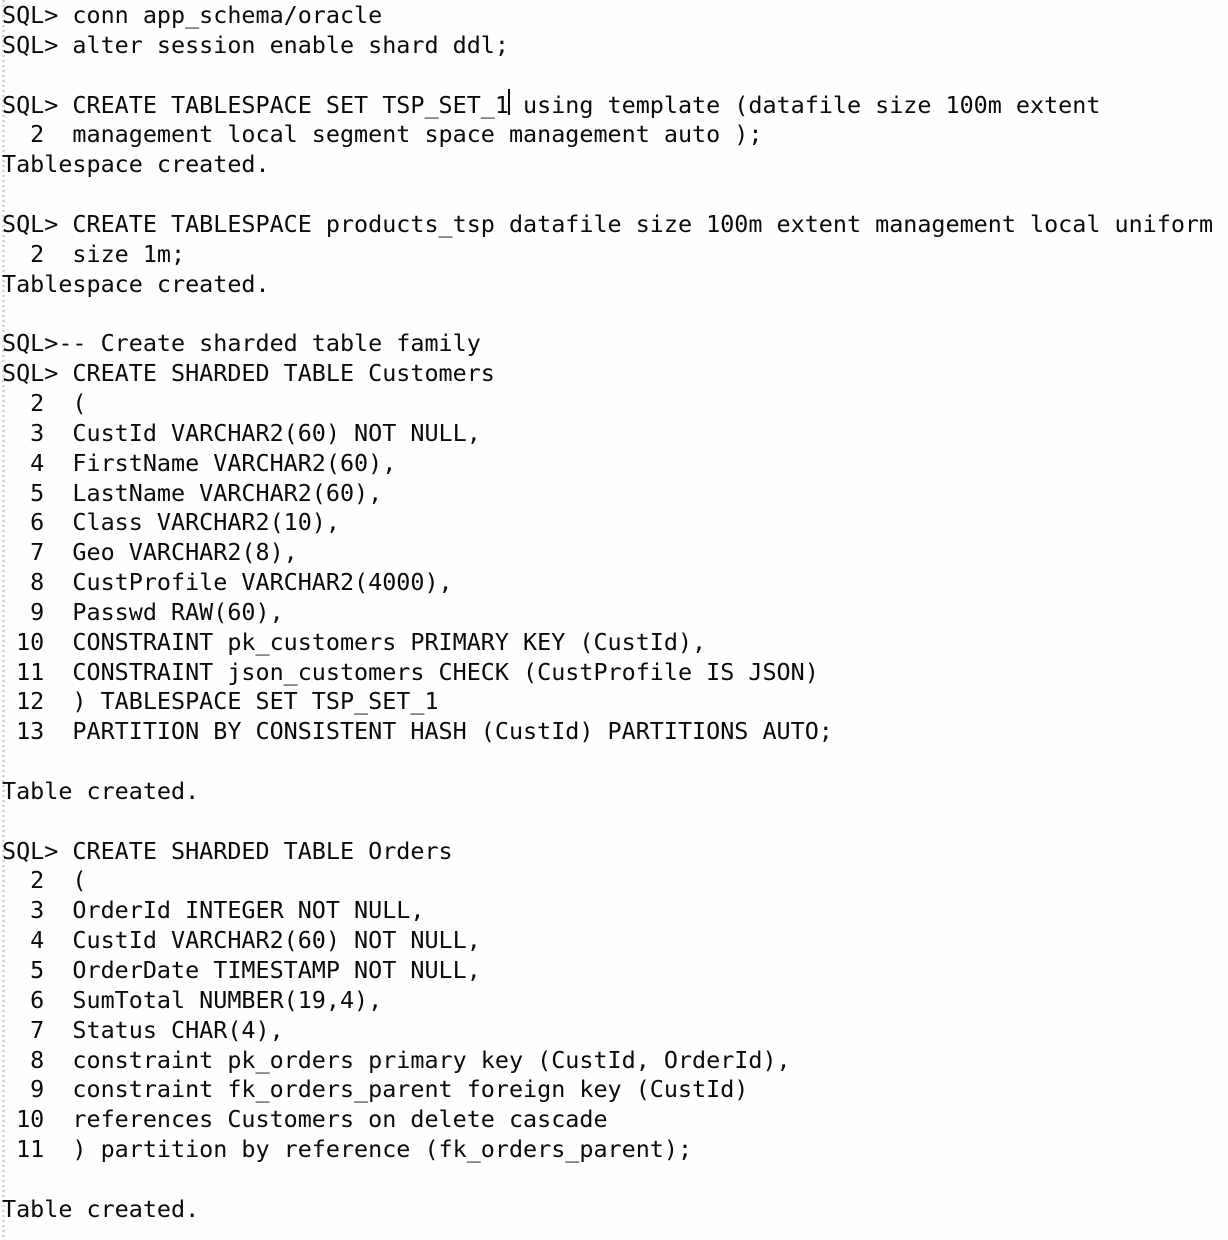 The width and height of the screenshot is (1228, 1240). What do you see at coordinates (227, 582) in the screenshot?
I see `terminal-line: 8 CustProfile VARCHAR2(4000),` at bounding box center [227, 582].